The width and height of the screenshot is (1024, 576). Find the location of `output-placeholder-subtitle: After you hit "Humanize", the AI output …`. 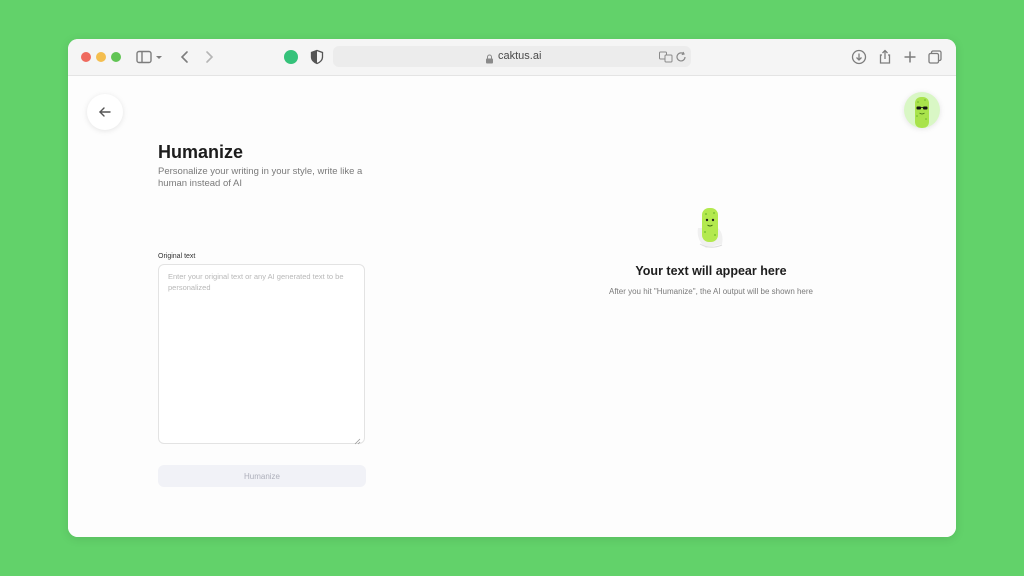

output-placeholder-subtitle: After you hit "Humanize", the AI output … is located at coordinates (710, 291).